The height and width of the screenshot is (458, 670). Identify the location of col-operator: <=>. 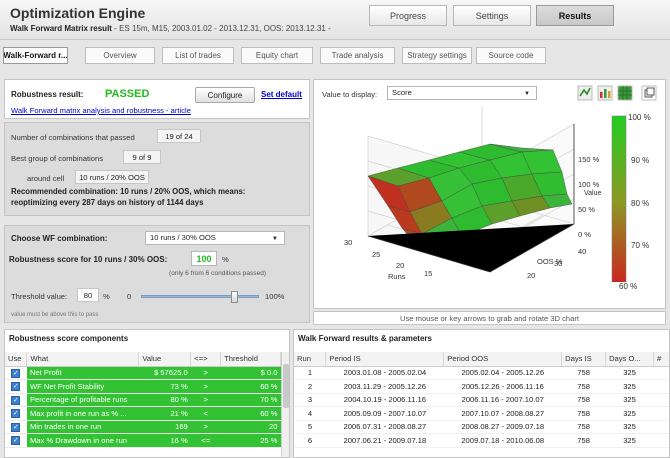
(206, 359).